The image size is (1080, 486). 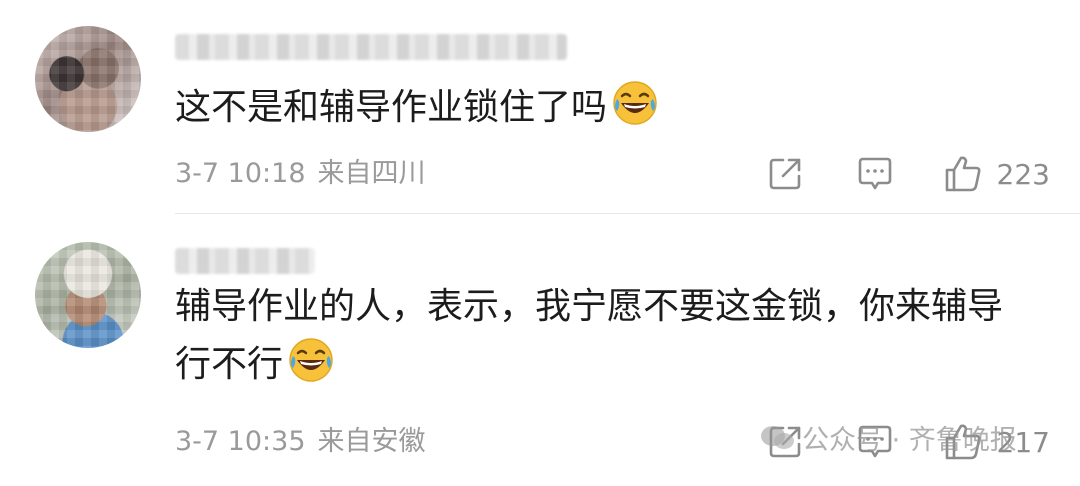 What do you see at coordinates (240, 441) in the screenshot?
I see `comment-date: 3-7 10:35` at bounding box center [240, 441].